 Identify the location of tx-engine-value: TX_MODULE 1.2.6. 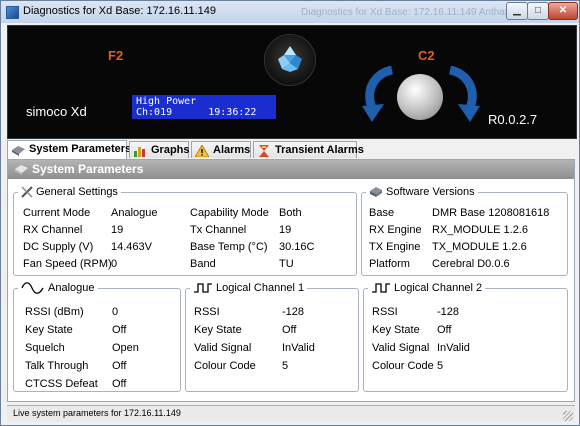
(479, 247).